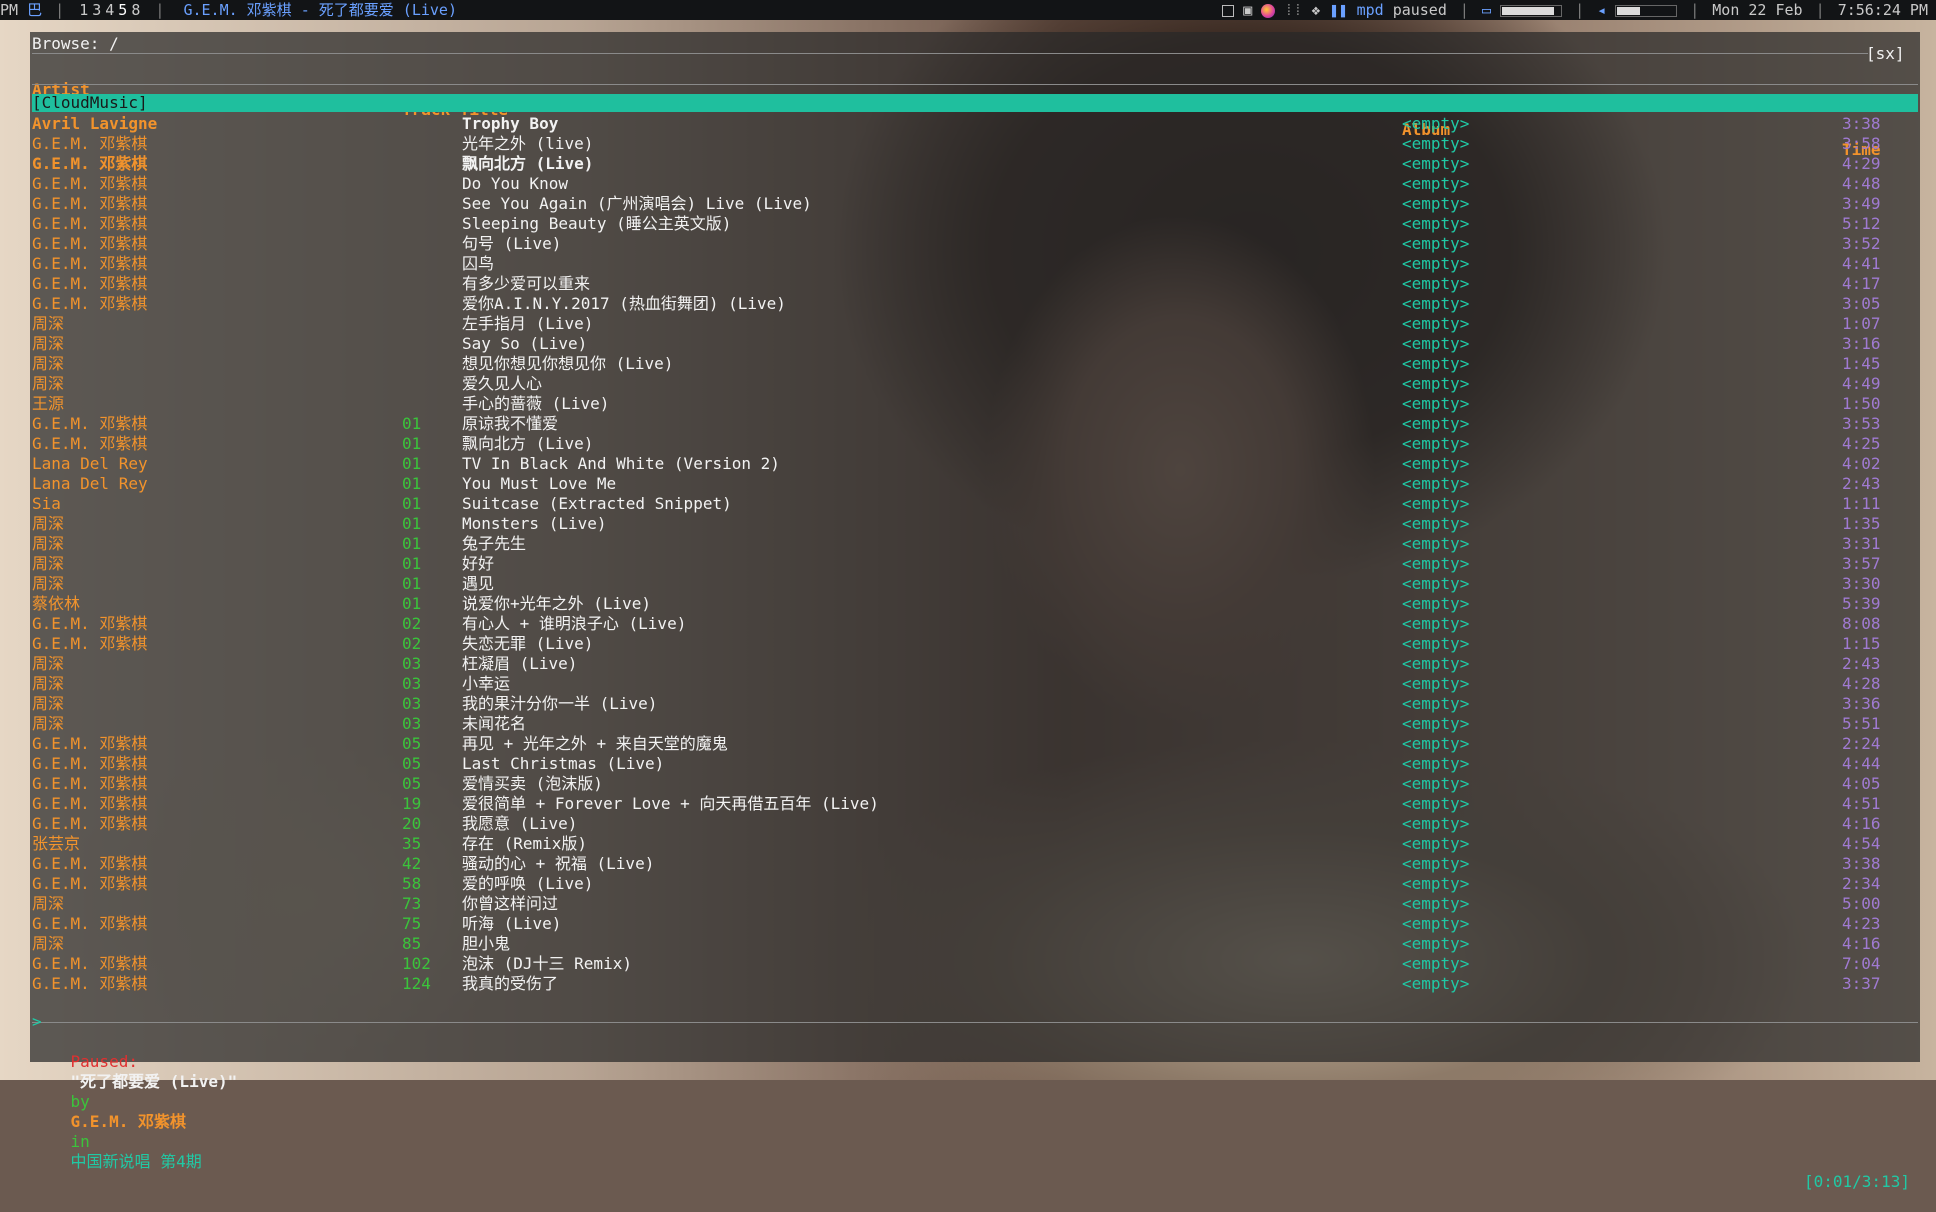 The height and width of the screenshot is (1212, 1936). Describe the element at coordinates (975, 364) in the screenshot. I see `track-row: 周深 想见你想见你想见你 (Live) <empty> 1:45` at that location.